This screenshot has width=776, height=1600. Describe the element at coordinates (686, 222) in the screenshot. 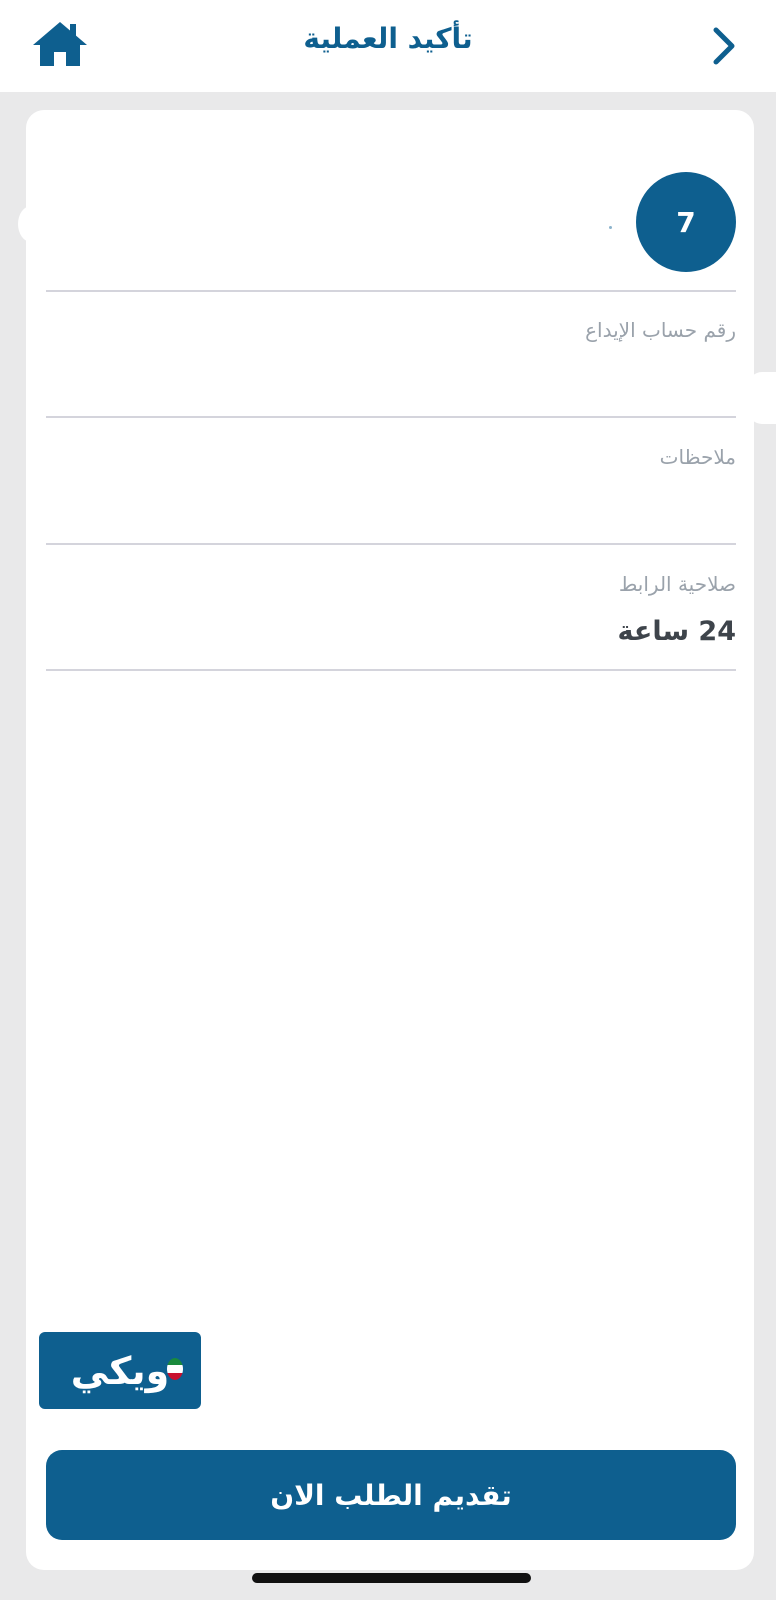

I see `step-number-badge: 7` at that location.